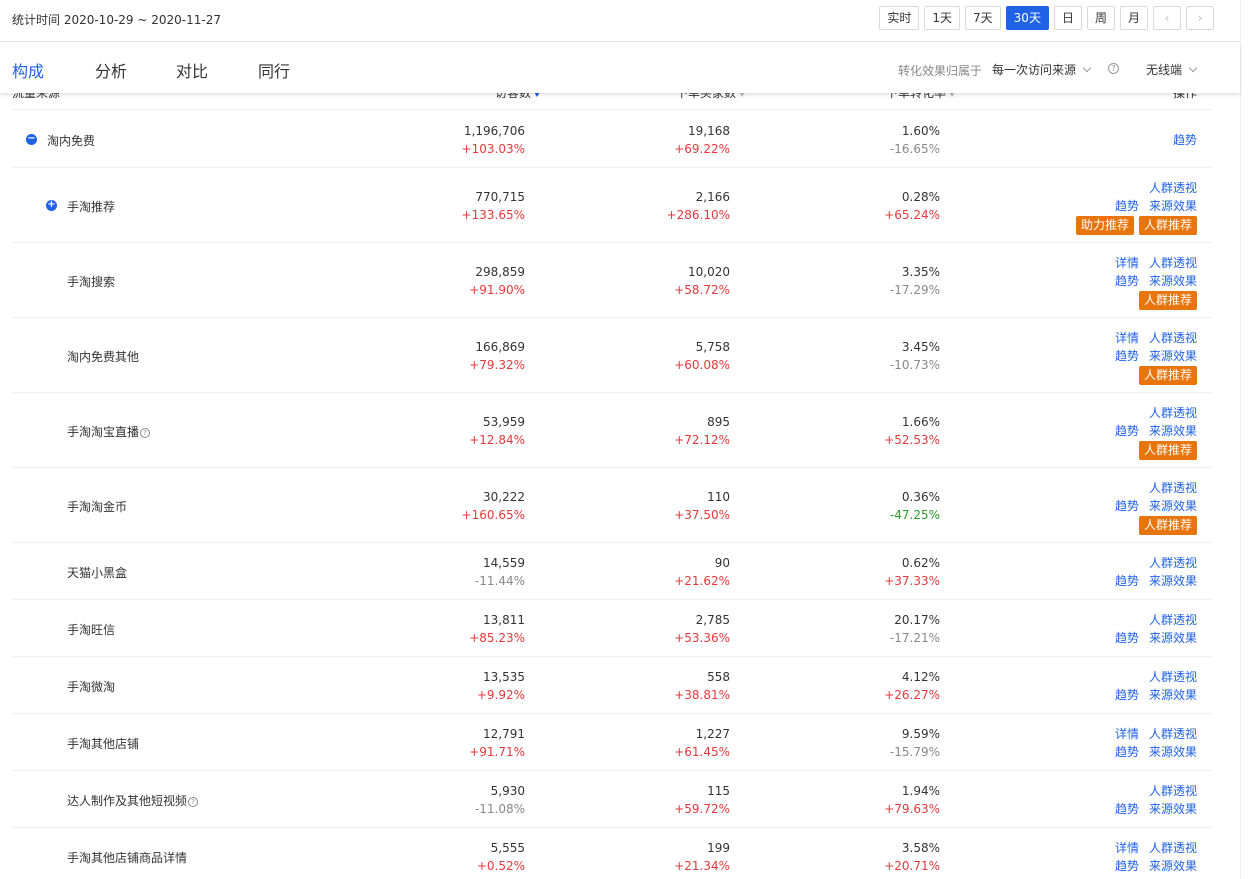  Describe the element at coordinates (497, 365) in the screenshot. I see `visitors-change: +79.32%` at that location.